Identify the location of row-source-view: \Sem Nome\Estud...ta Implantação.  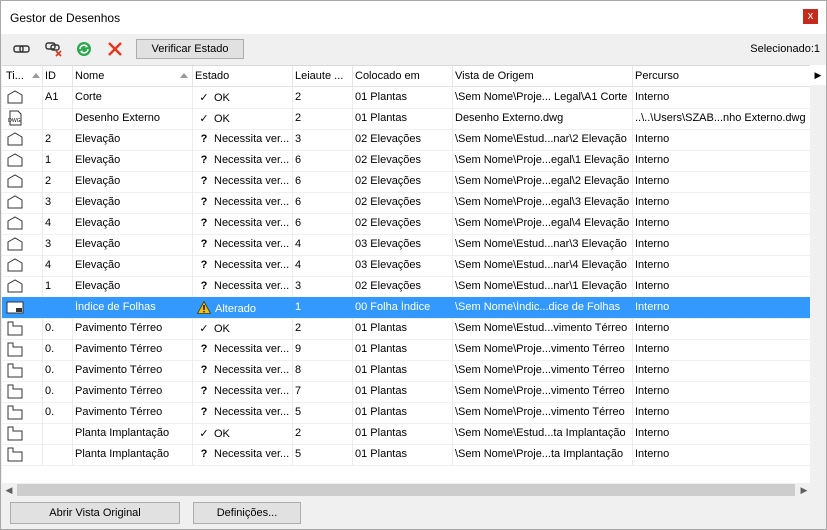
(540, 433).